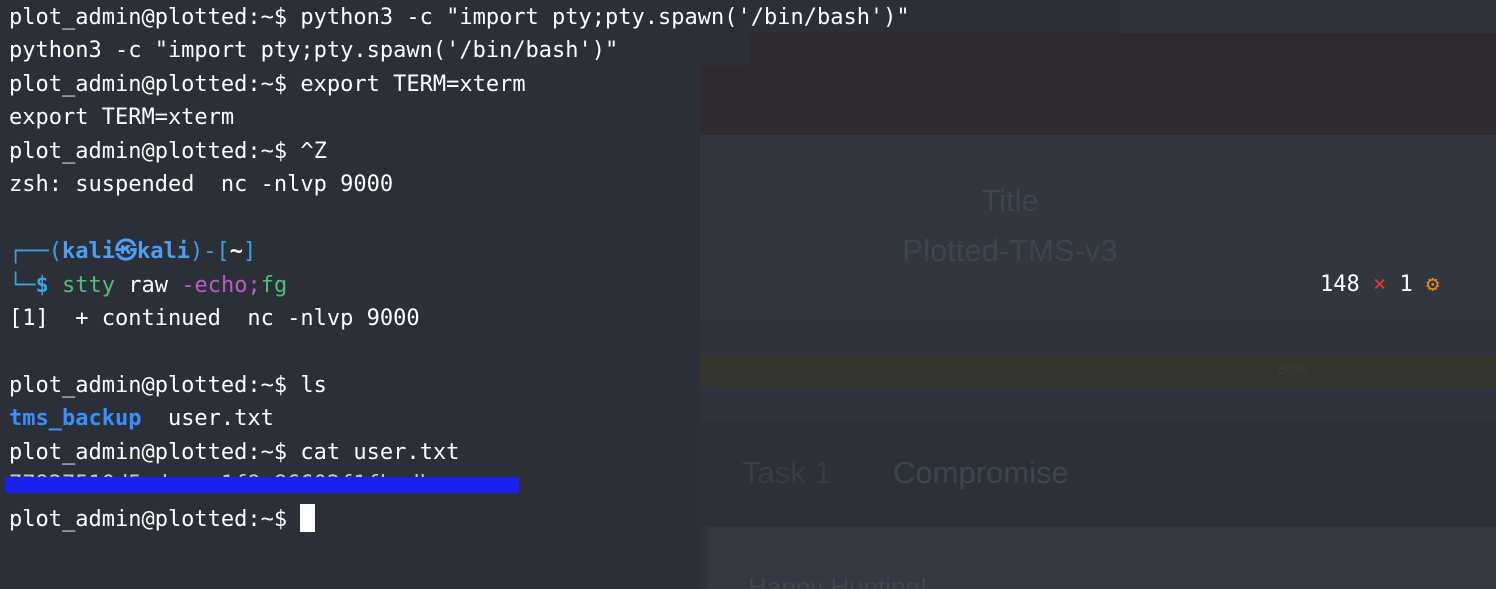  I want to click on redaction-bar, so click(262, 485).